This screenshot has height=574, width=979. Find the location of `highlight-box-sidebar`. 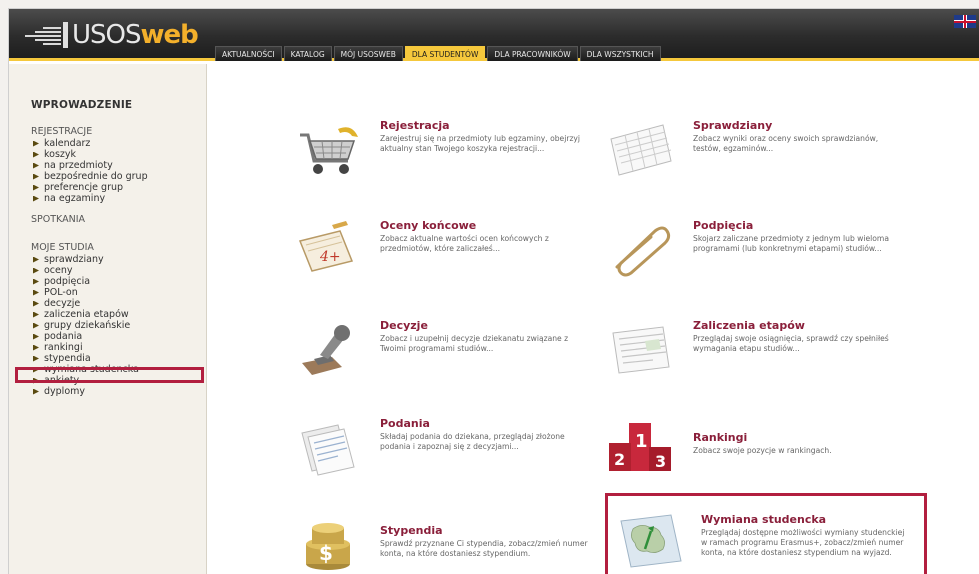

highlight-box-sidebar is located at coordinates (109, 375).